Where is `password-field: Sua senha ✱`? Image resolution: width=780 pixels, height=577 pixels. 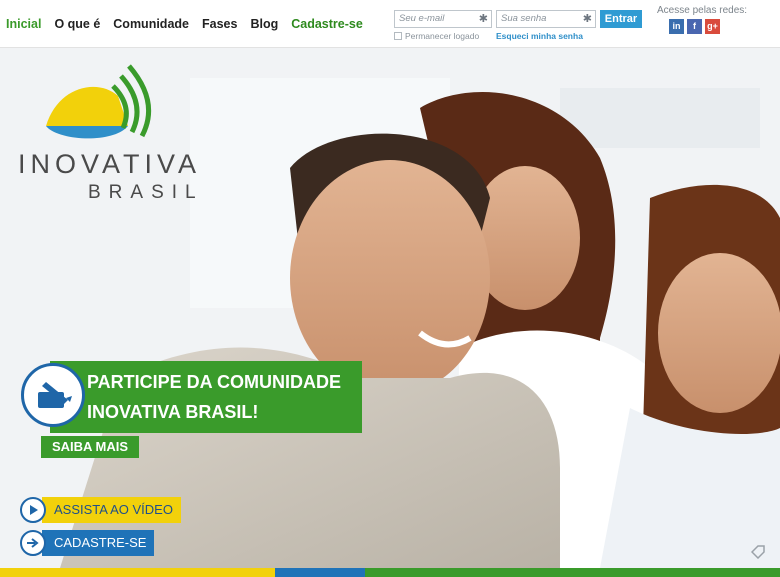
password-field: Sua senha ✱ is located at coordinates (546, 19).